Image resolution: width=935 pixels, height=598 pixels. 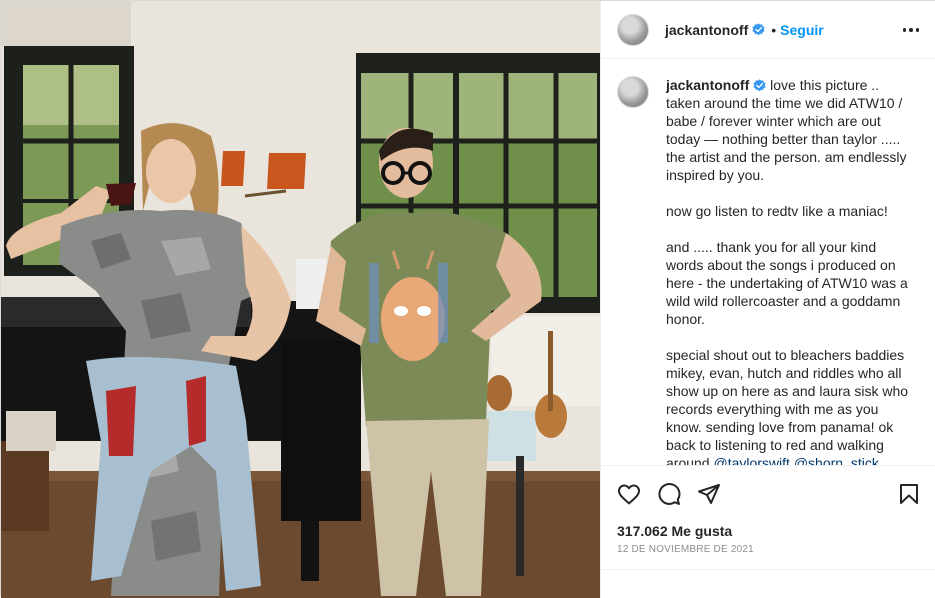 What do you see at coordinates (777, 211) in the screenshot?
I see `caption-paragraph-2: now go listen to redtv like a maniac!` at bounding box center [777, 211].